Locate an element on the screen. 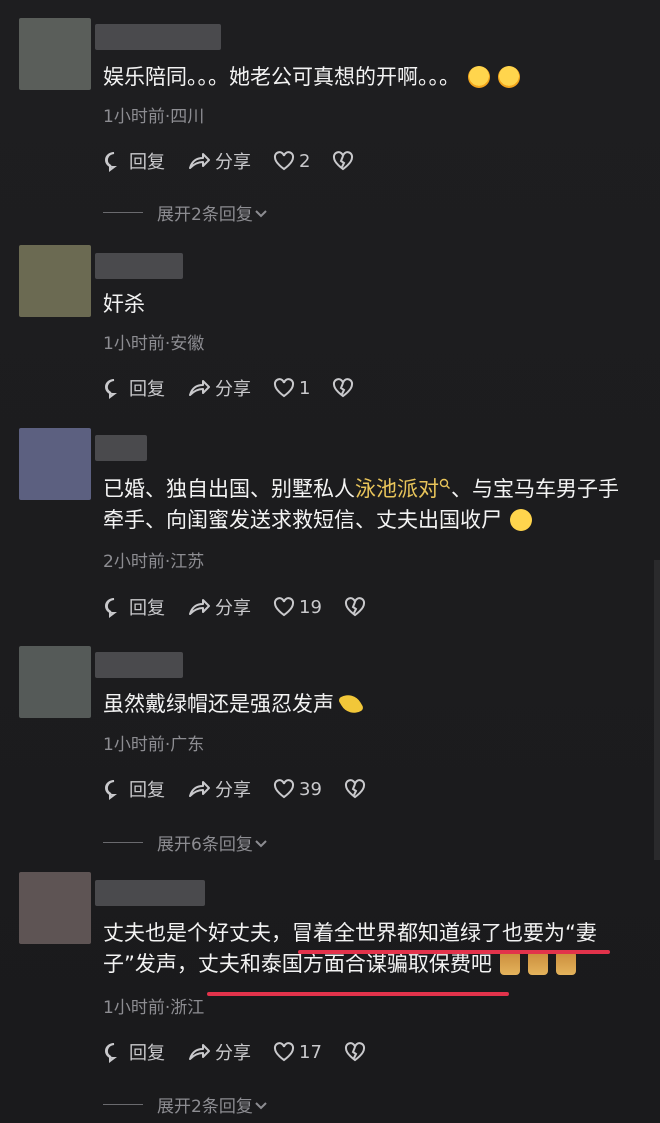 This screenshot has width=660, height=1123. comment-actions: 回复 分享 2 is located at coordinates (241, 161).